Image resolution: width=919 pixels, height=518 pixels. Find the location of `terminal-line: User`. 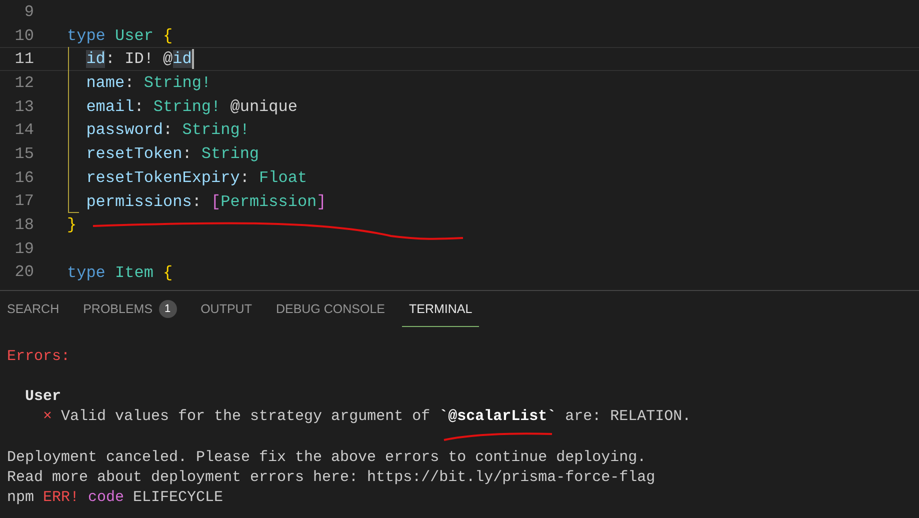

terminal-line: User is located at coordinates (43, 397).